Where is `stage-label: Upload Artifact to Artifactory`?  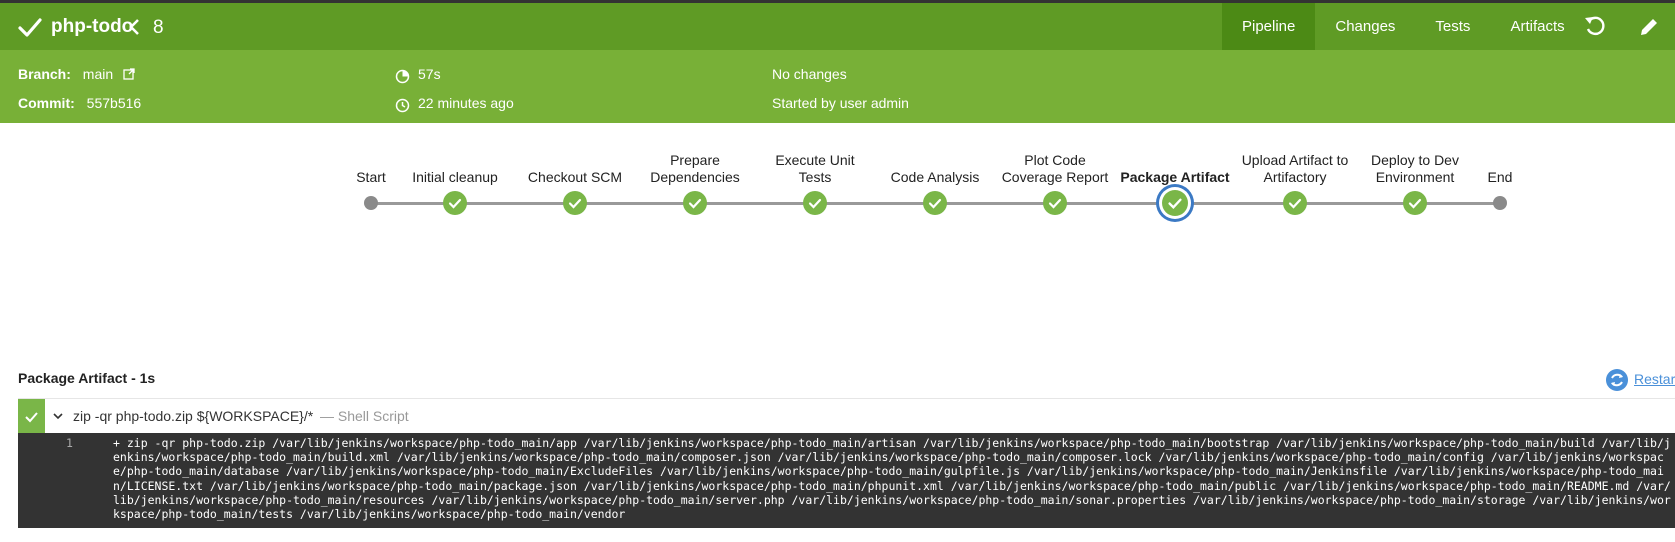
stage-label: Upload Artifact to Artifactory is located at coordinates (1295, 168).